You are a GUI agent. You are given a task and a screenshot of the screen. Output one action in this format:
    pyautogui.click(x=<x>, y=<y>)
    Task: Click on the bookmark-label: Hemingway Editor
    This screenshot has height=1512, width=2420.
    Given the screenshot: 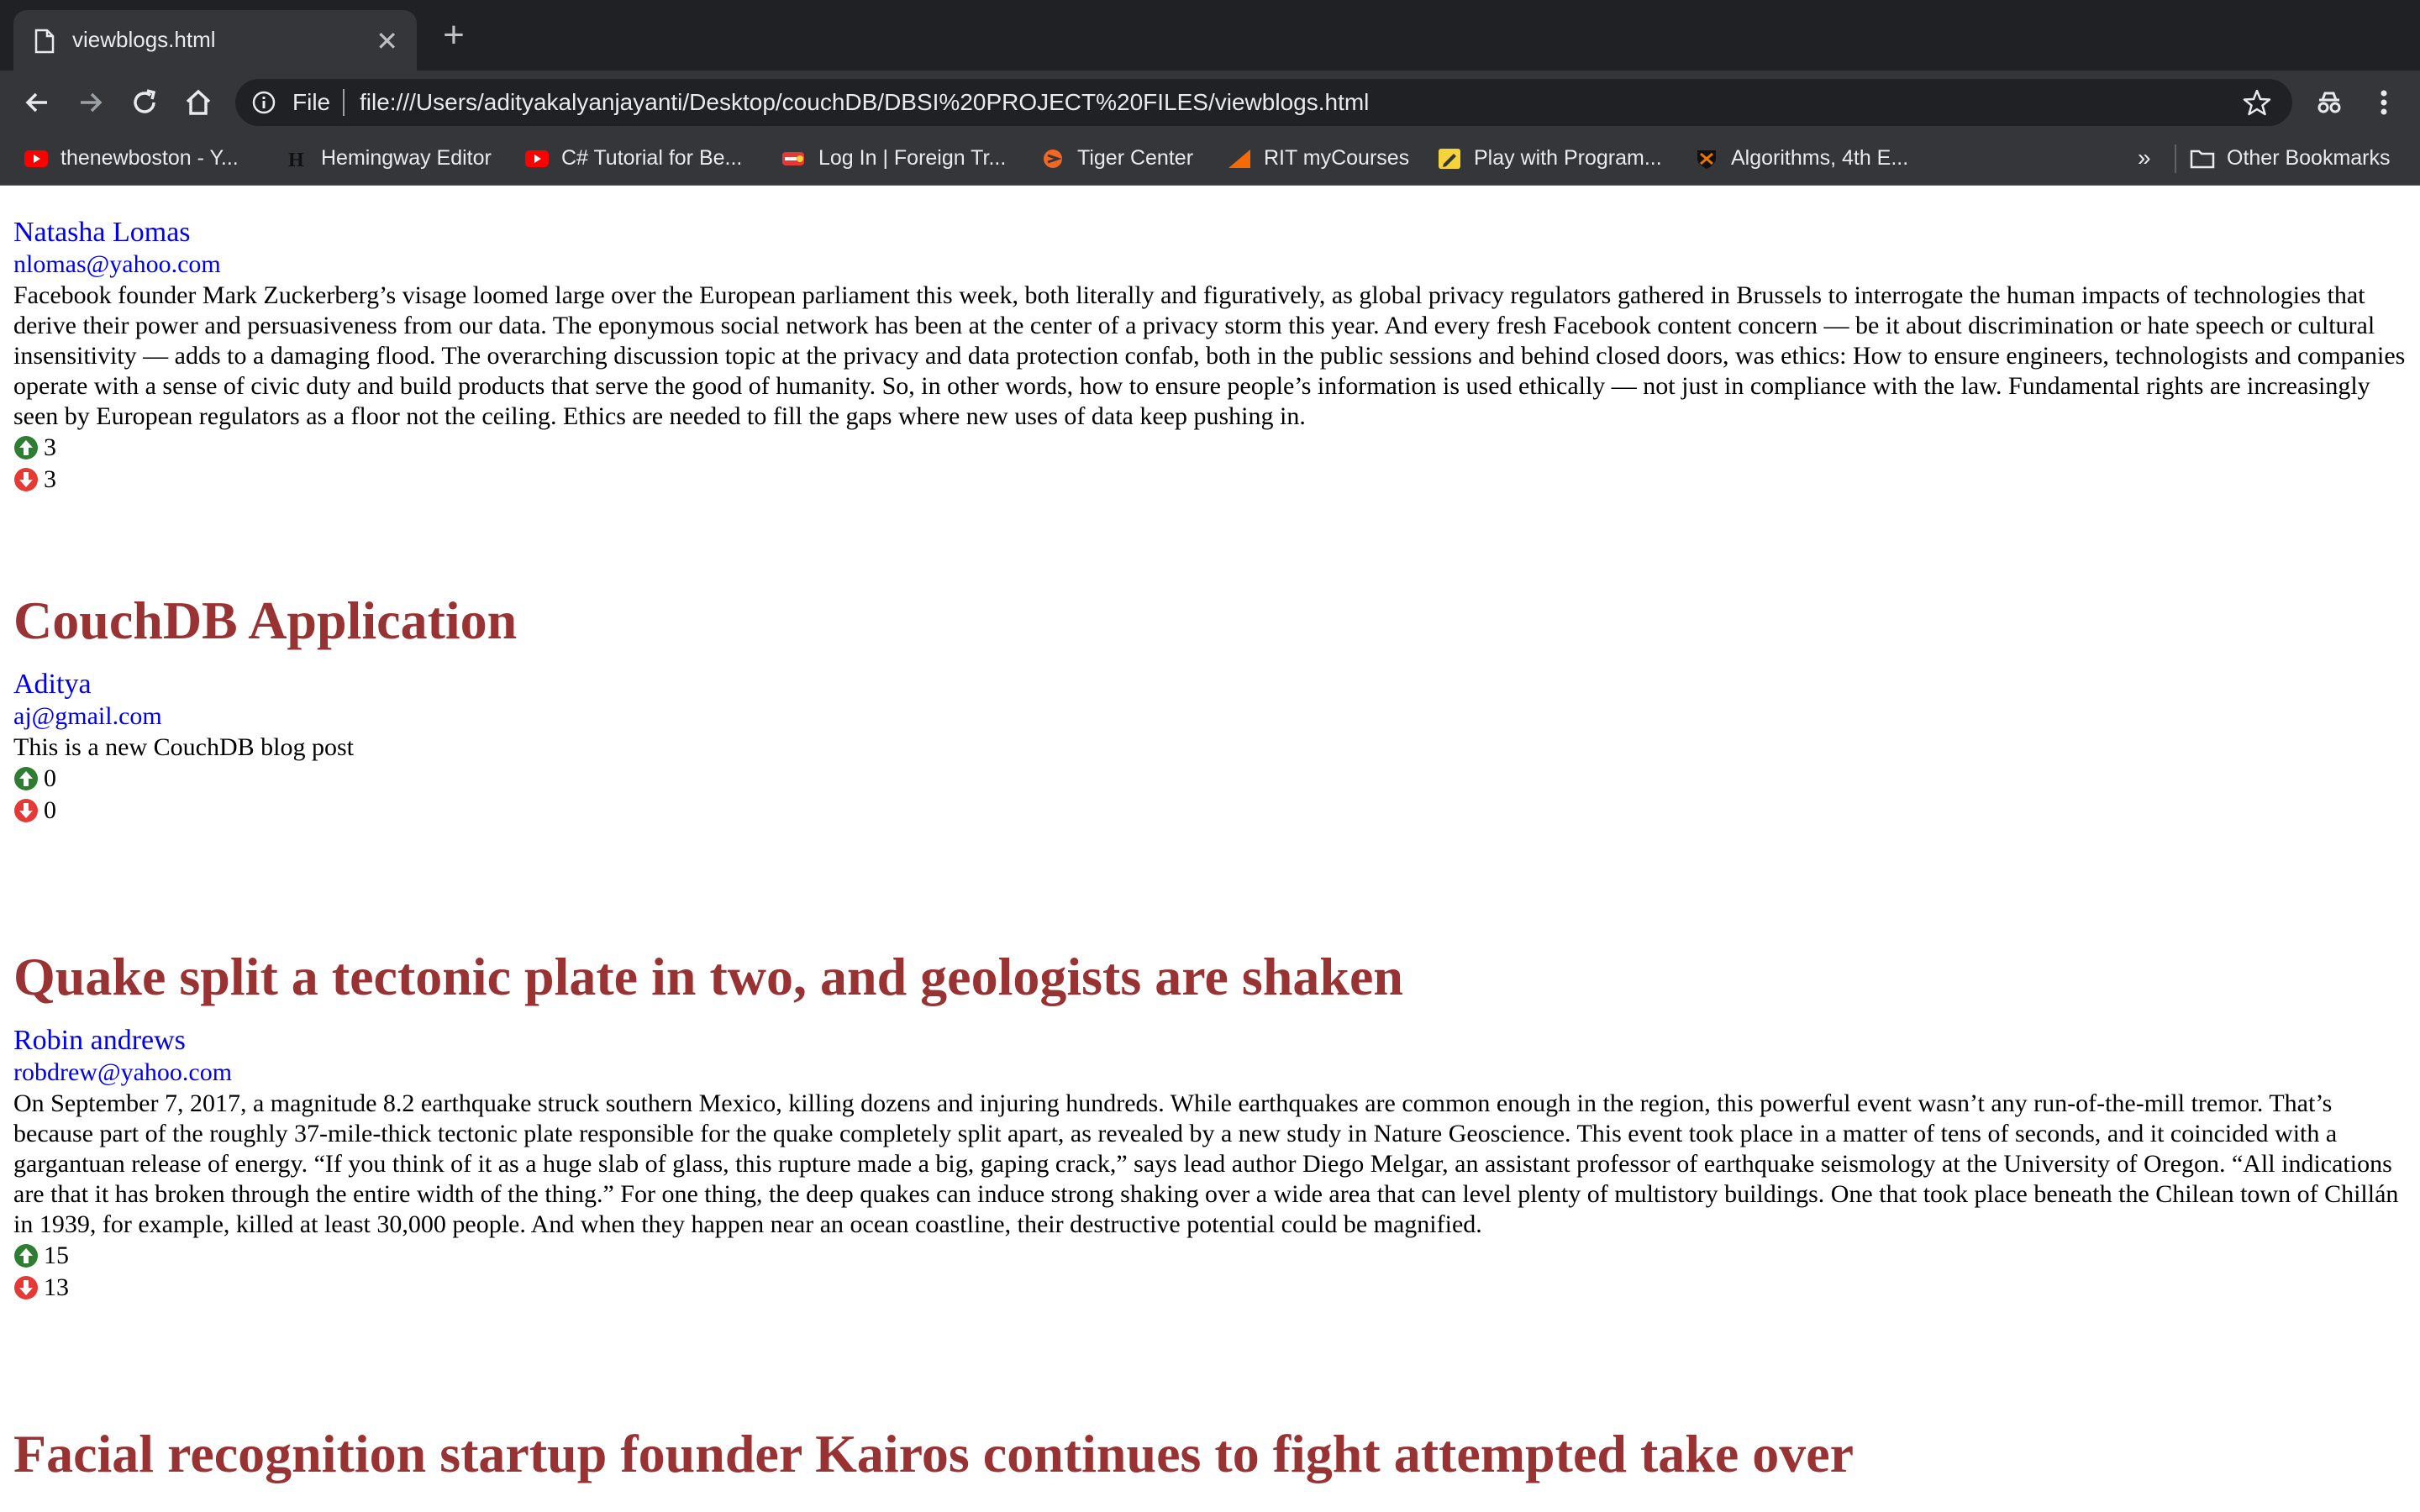 What is the action you would take?
    pyautogui.click(x=406, y=158)
    